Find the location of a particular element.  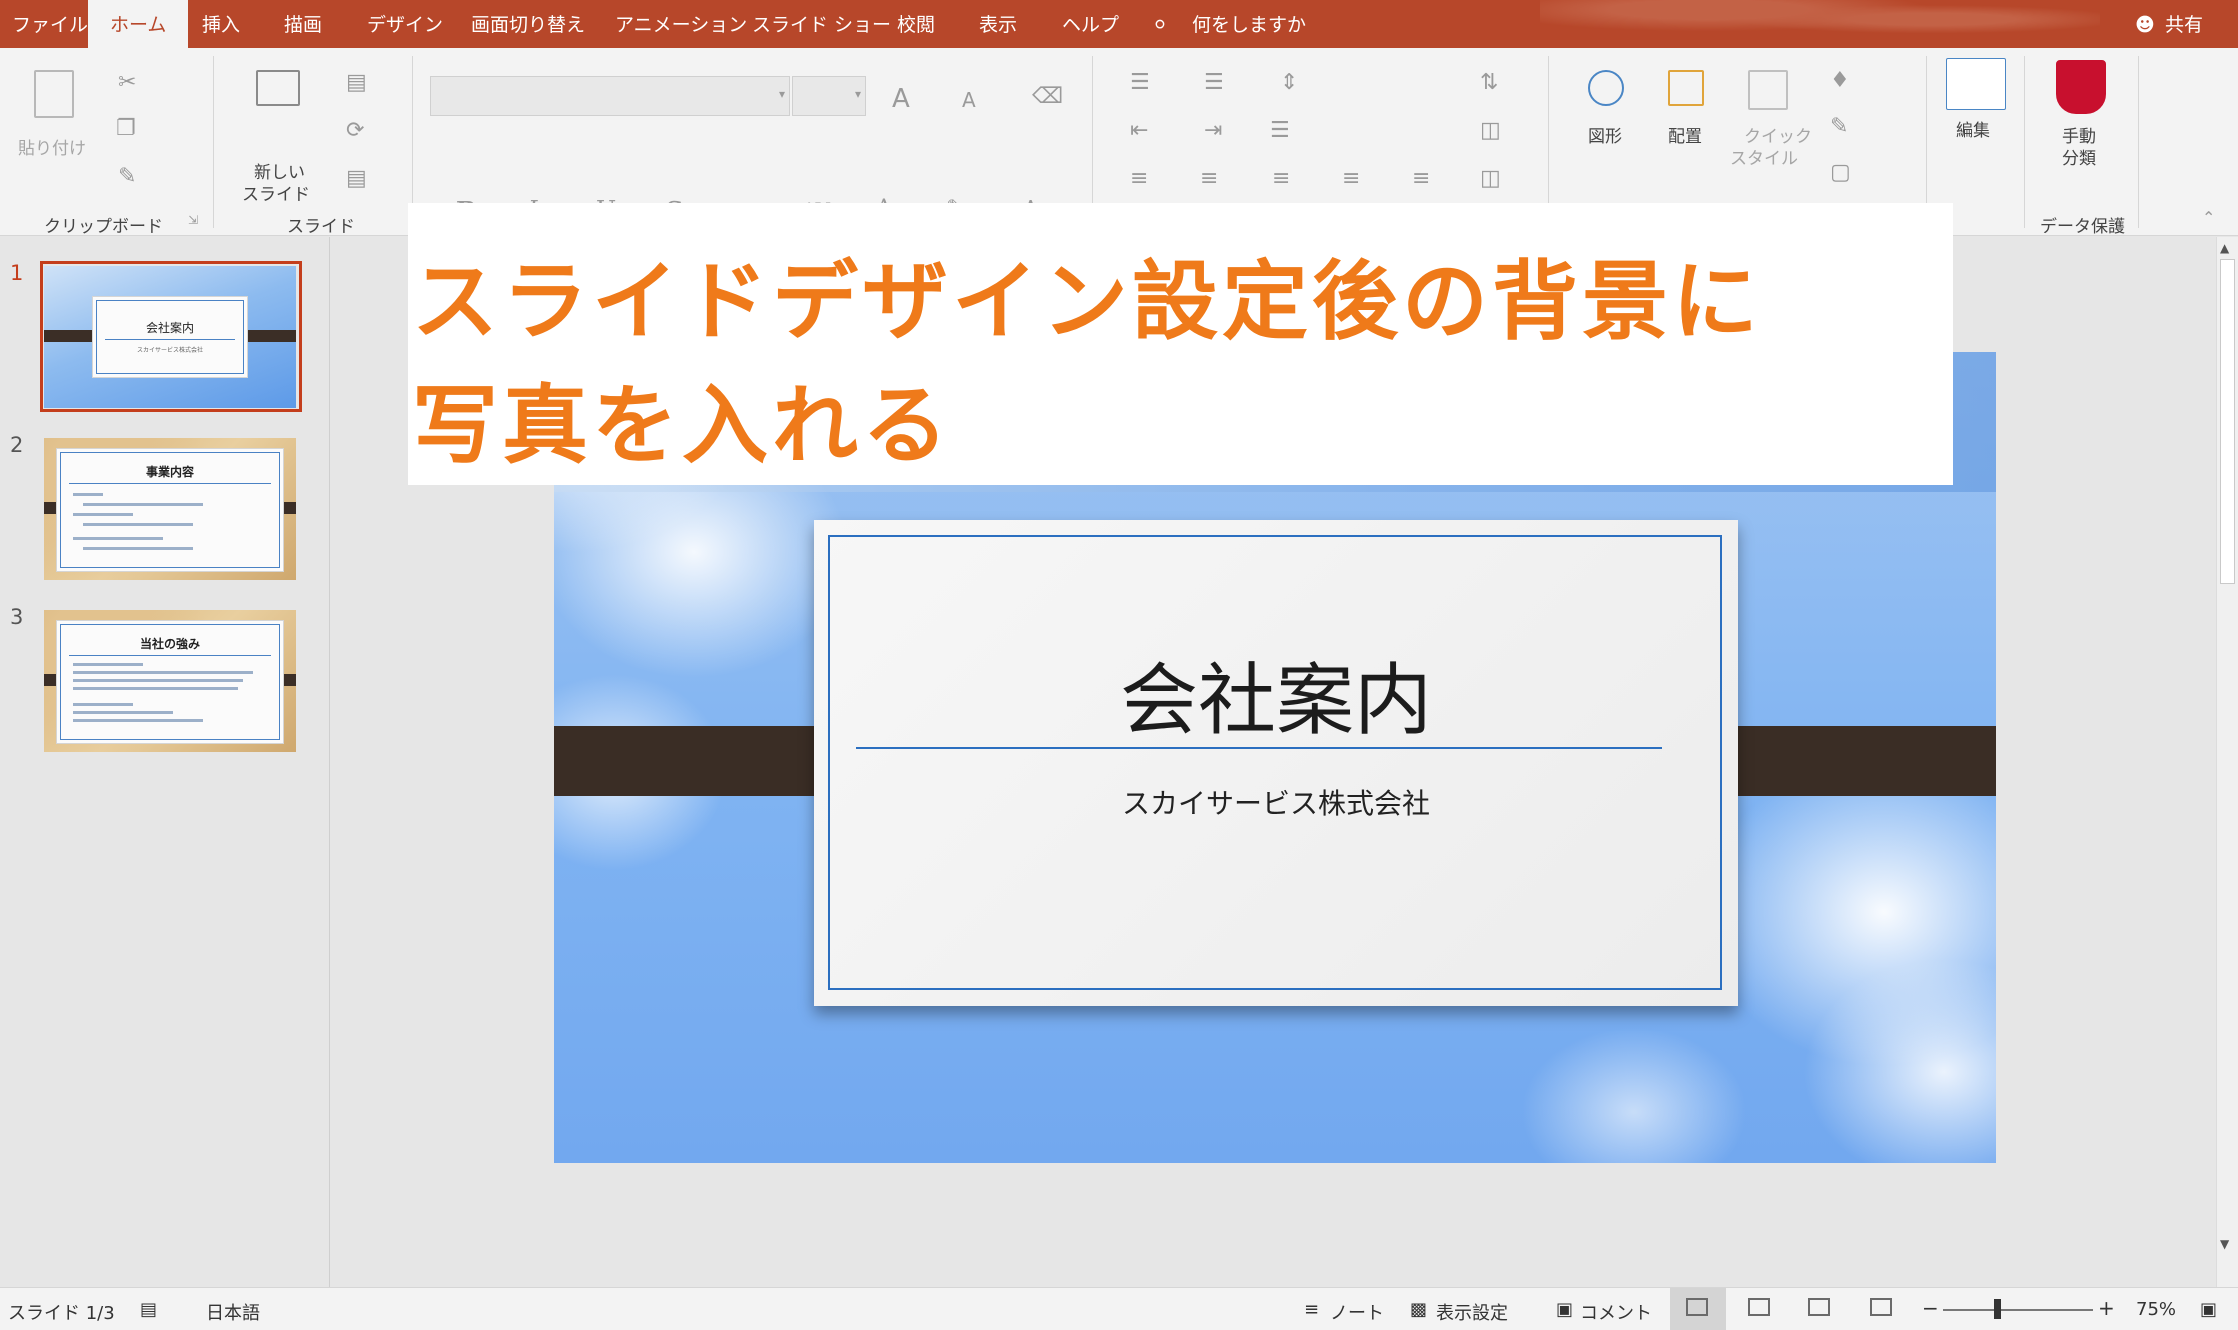

thumbnail-number: 2 is located at coordinates (17, 445).